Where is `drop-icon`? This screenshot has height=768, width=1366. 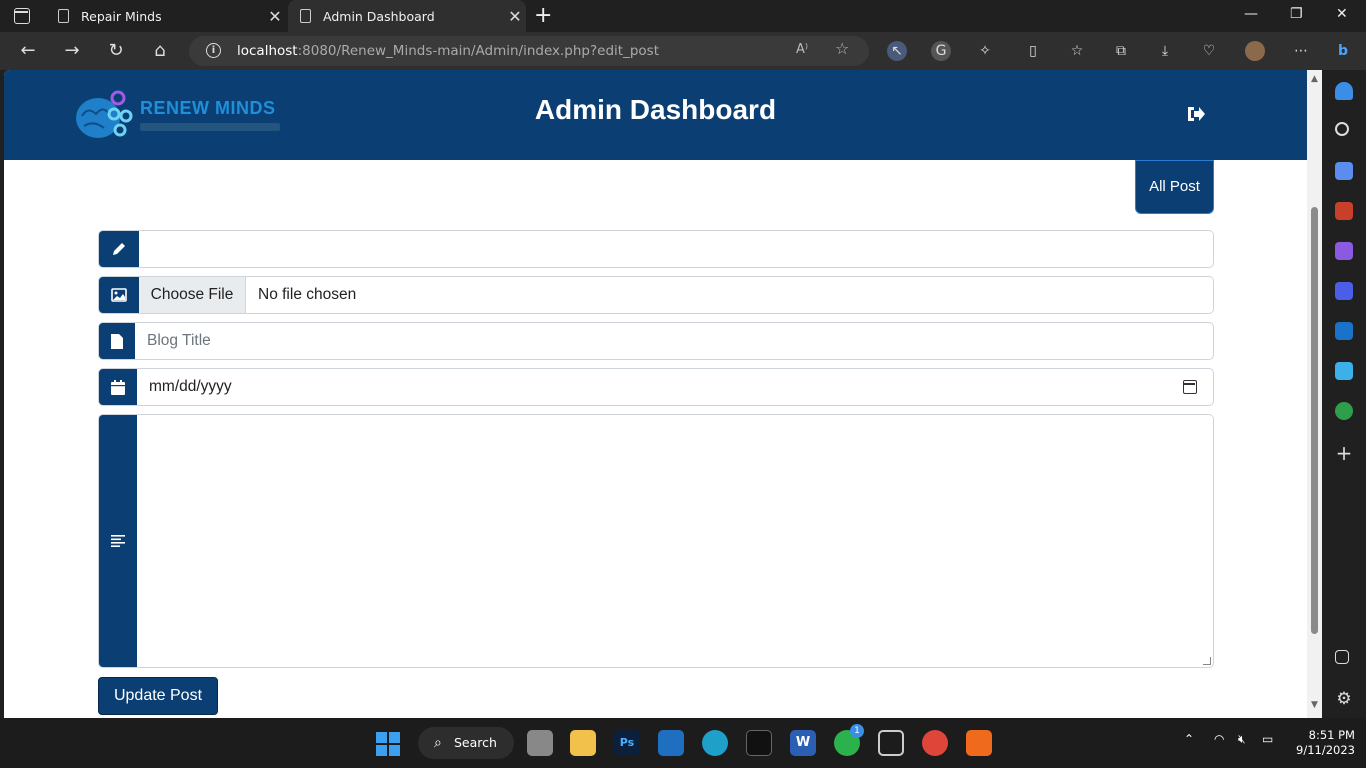
drop-icon is located at coordinates (1344, 371).